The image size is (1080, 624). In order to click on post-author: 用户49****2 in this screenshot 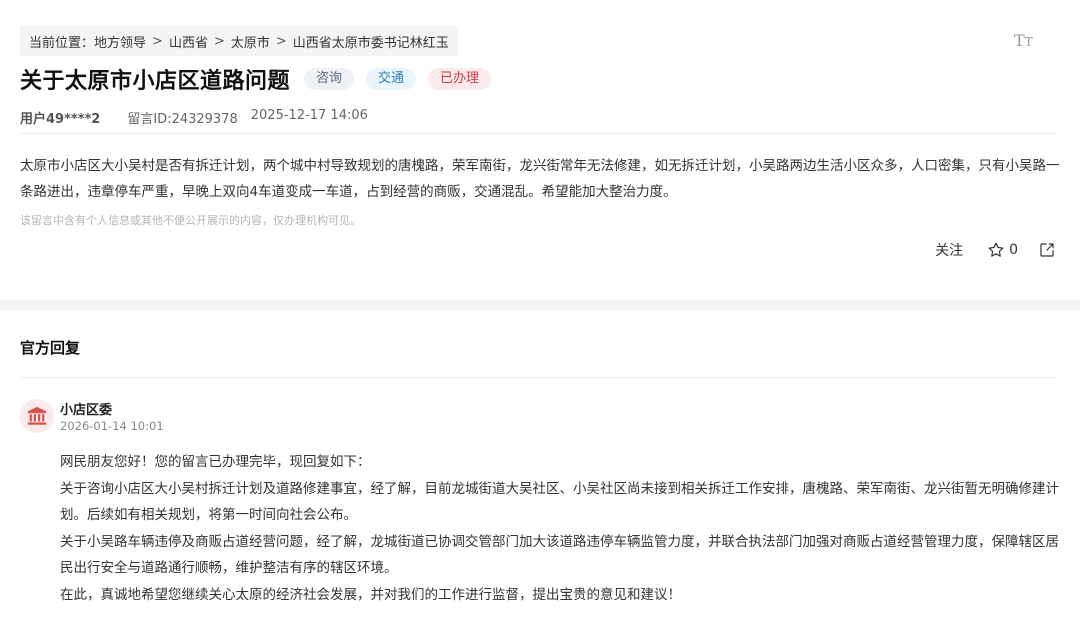, I will do `click(60, 119)`.